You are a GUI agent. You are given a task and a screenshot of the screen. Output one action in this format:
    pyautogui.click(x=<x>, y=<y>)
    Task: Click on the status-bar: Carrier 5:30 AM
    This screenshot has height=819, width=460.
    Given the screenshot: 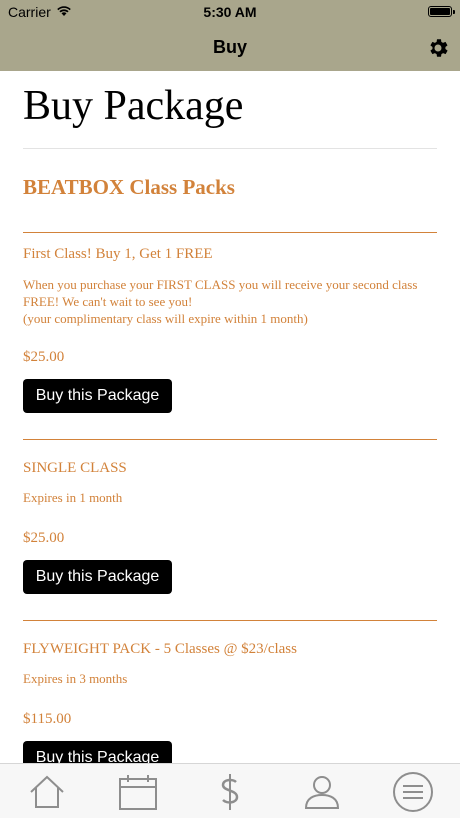 What is the action you would take?
    pyautogui.click(x=230, y=12)
    